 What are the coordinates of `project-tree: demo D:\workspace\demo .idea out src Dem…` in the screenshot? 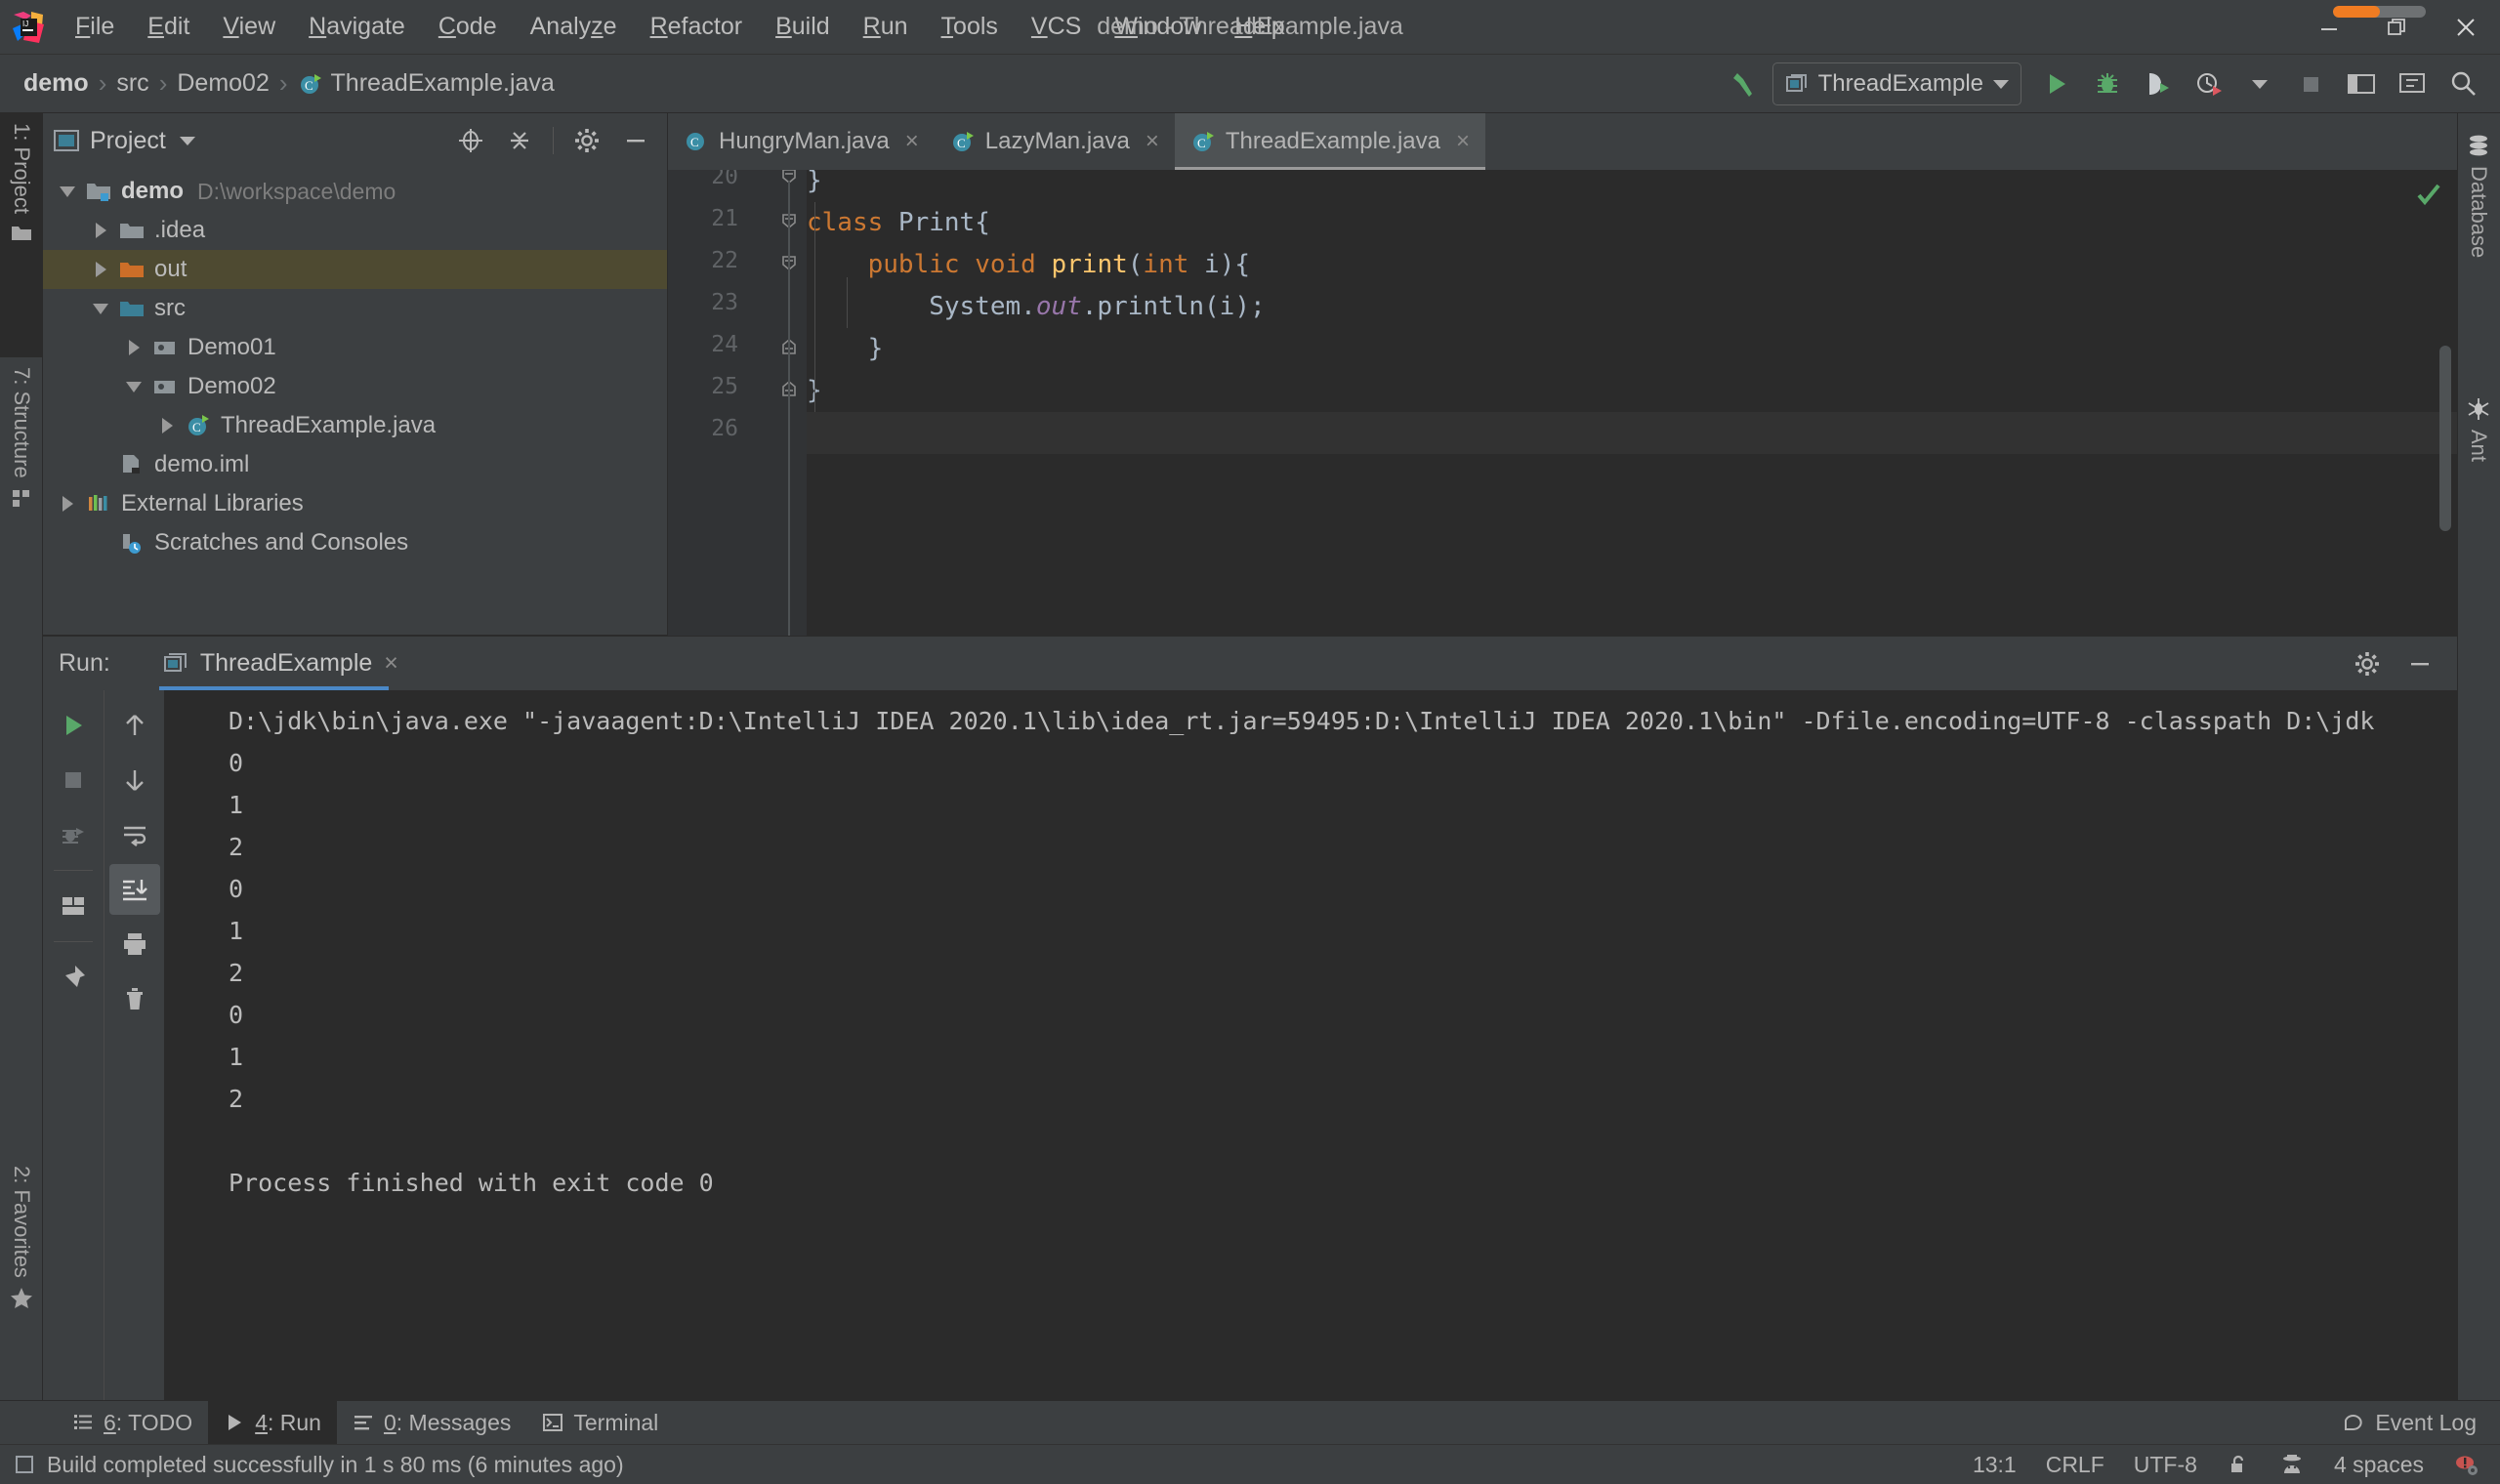 It's located at (355, 401).